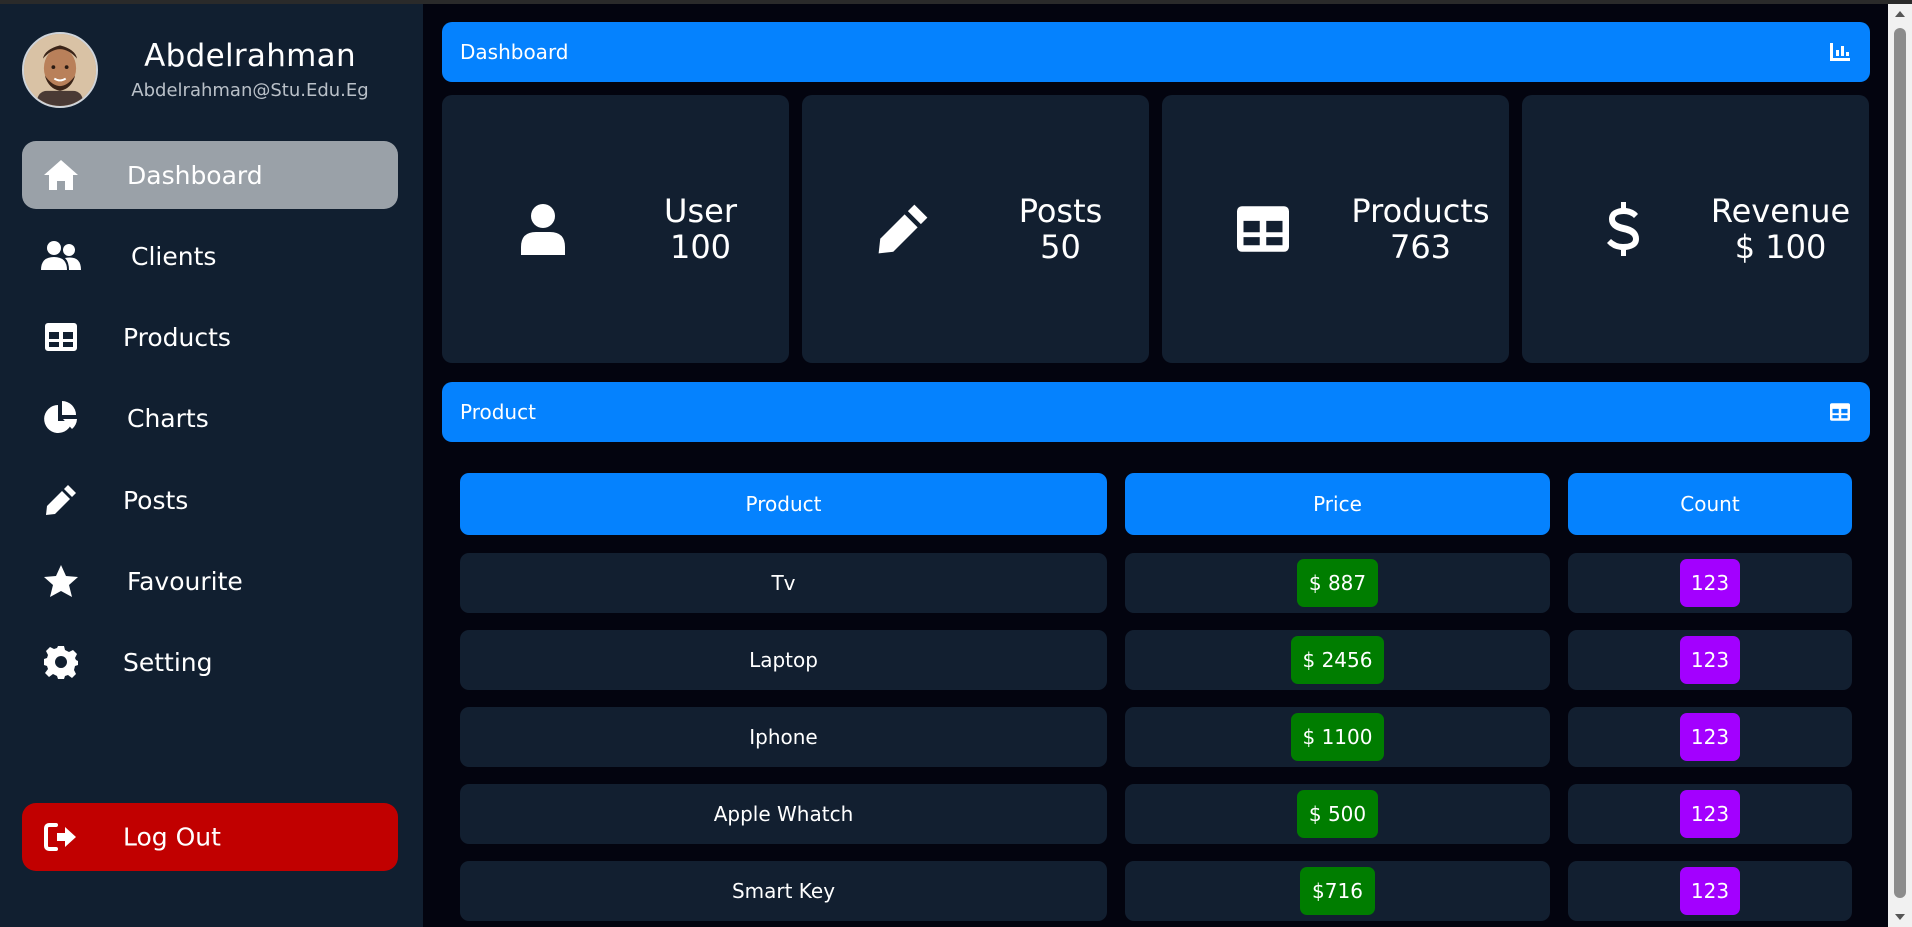 This screenshot has width=1912, height=927. Describe the element at coordinates (174, 256) in the screenshot. I see `sidebar-item-label: Clients` at that location.